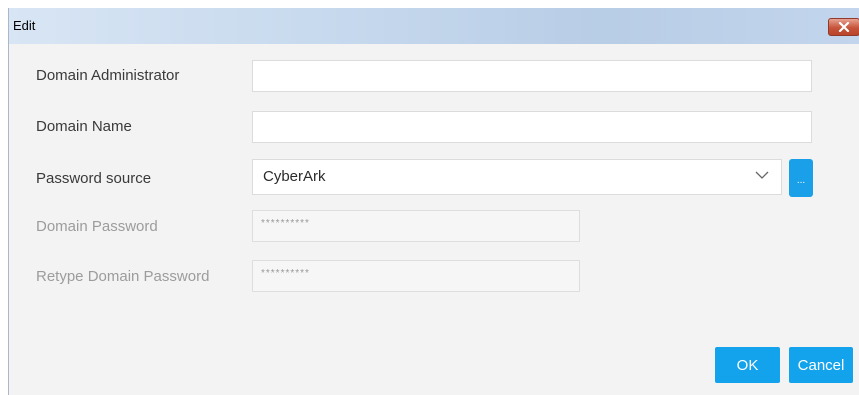 This screenshot has width=859, height=395. Describe the element at coordinates (97, 226) in the screenshot. I see `domain-password-label: Domain Password` at that location.